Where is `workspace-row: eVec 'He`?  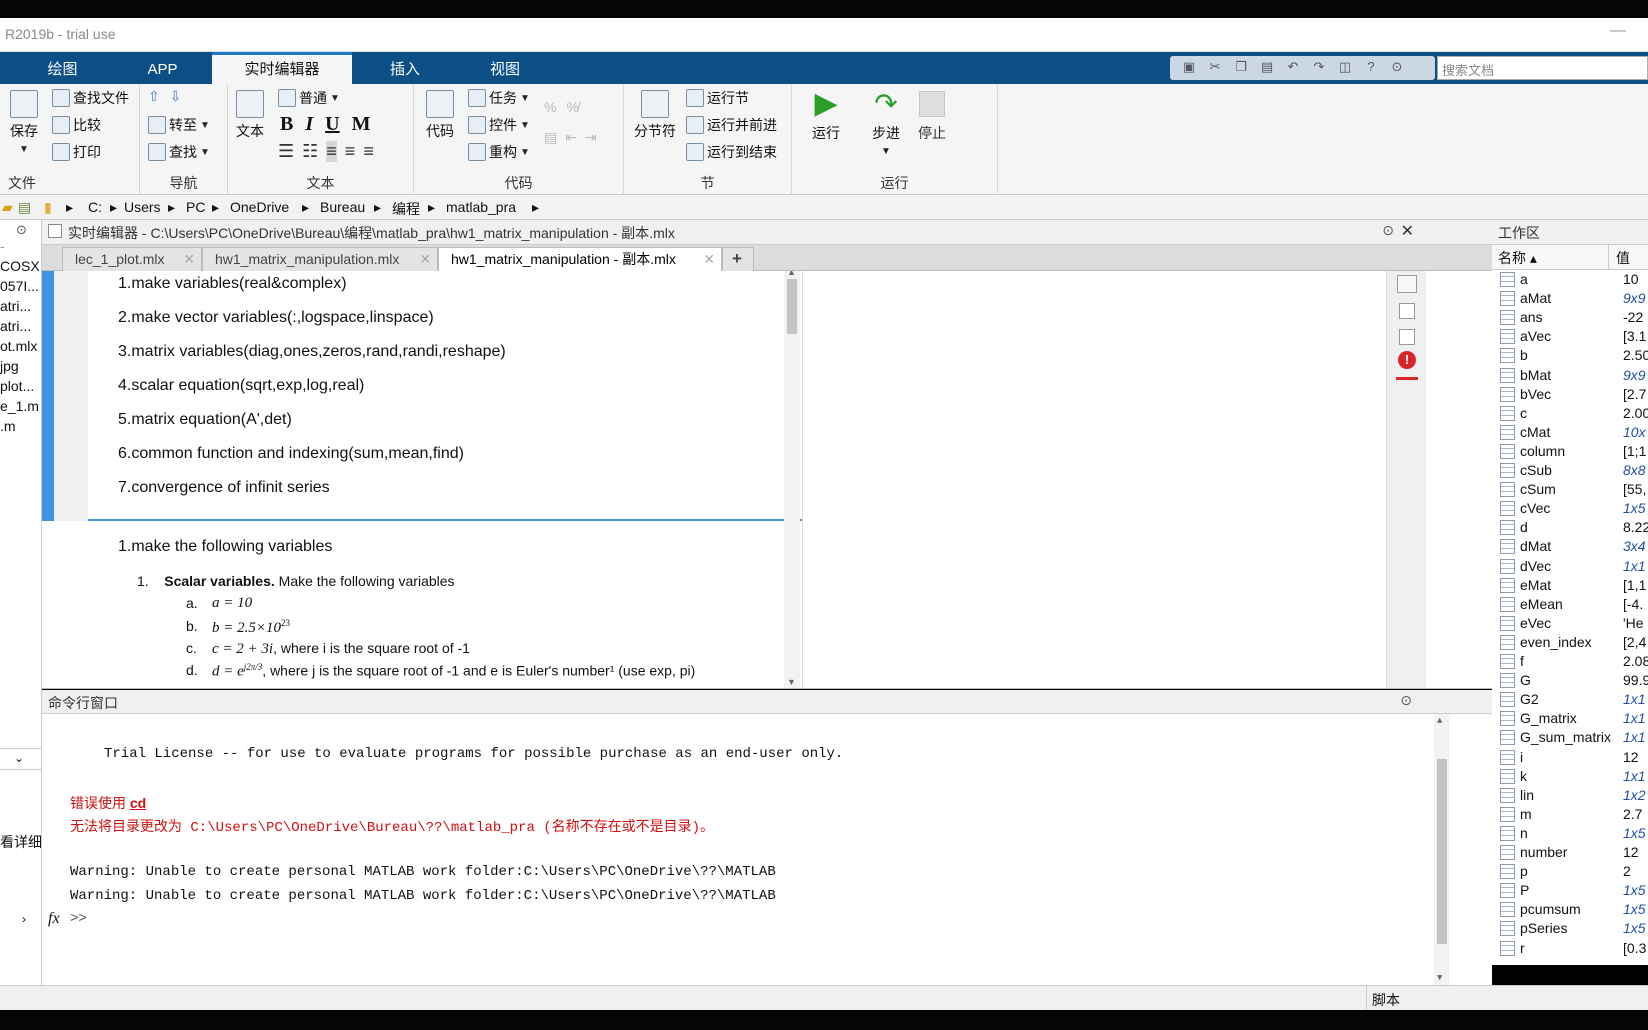
workspace-row: eVec 'He is located at coordinates (1570, 623).